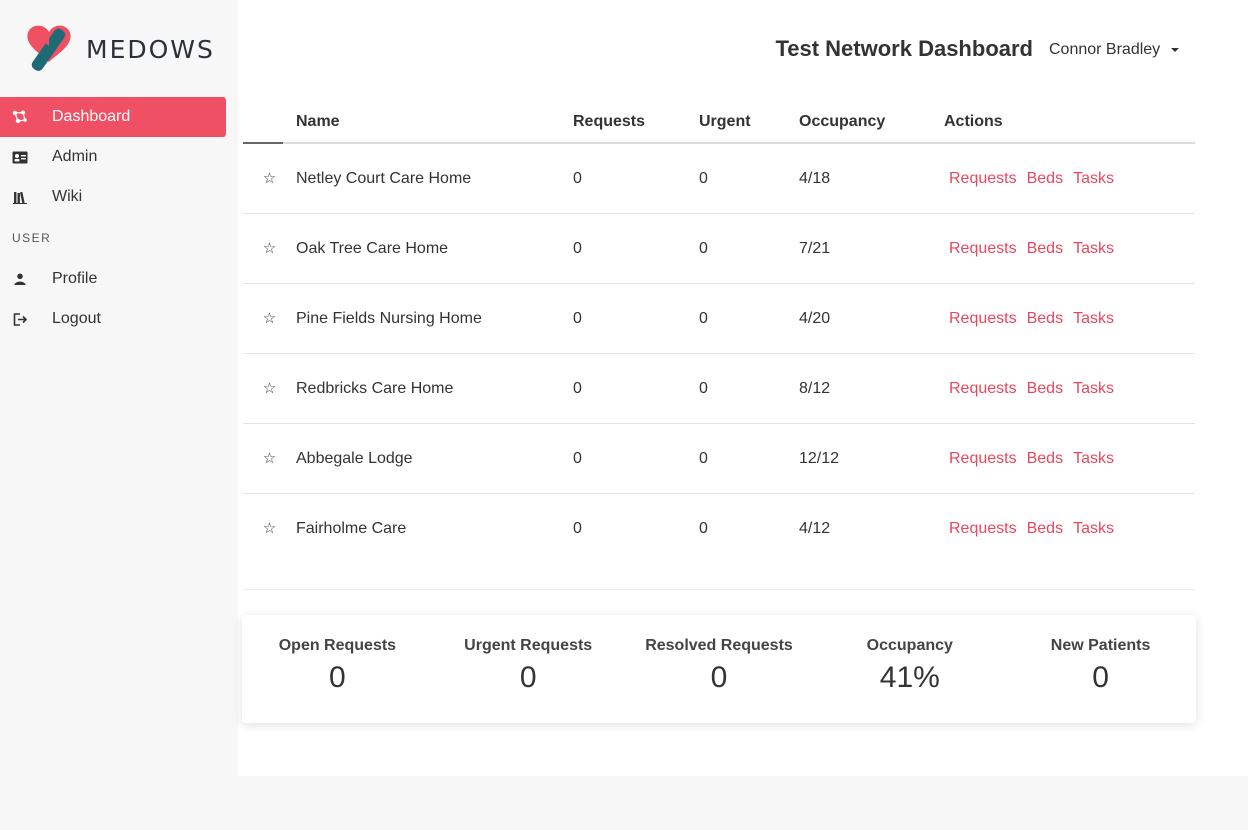  I want to click on sidebar-item-admin: Admin, so click(113, 157).